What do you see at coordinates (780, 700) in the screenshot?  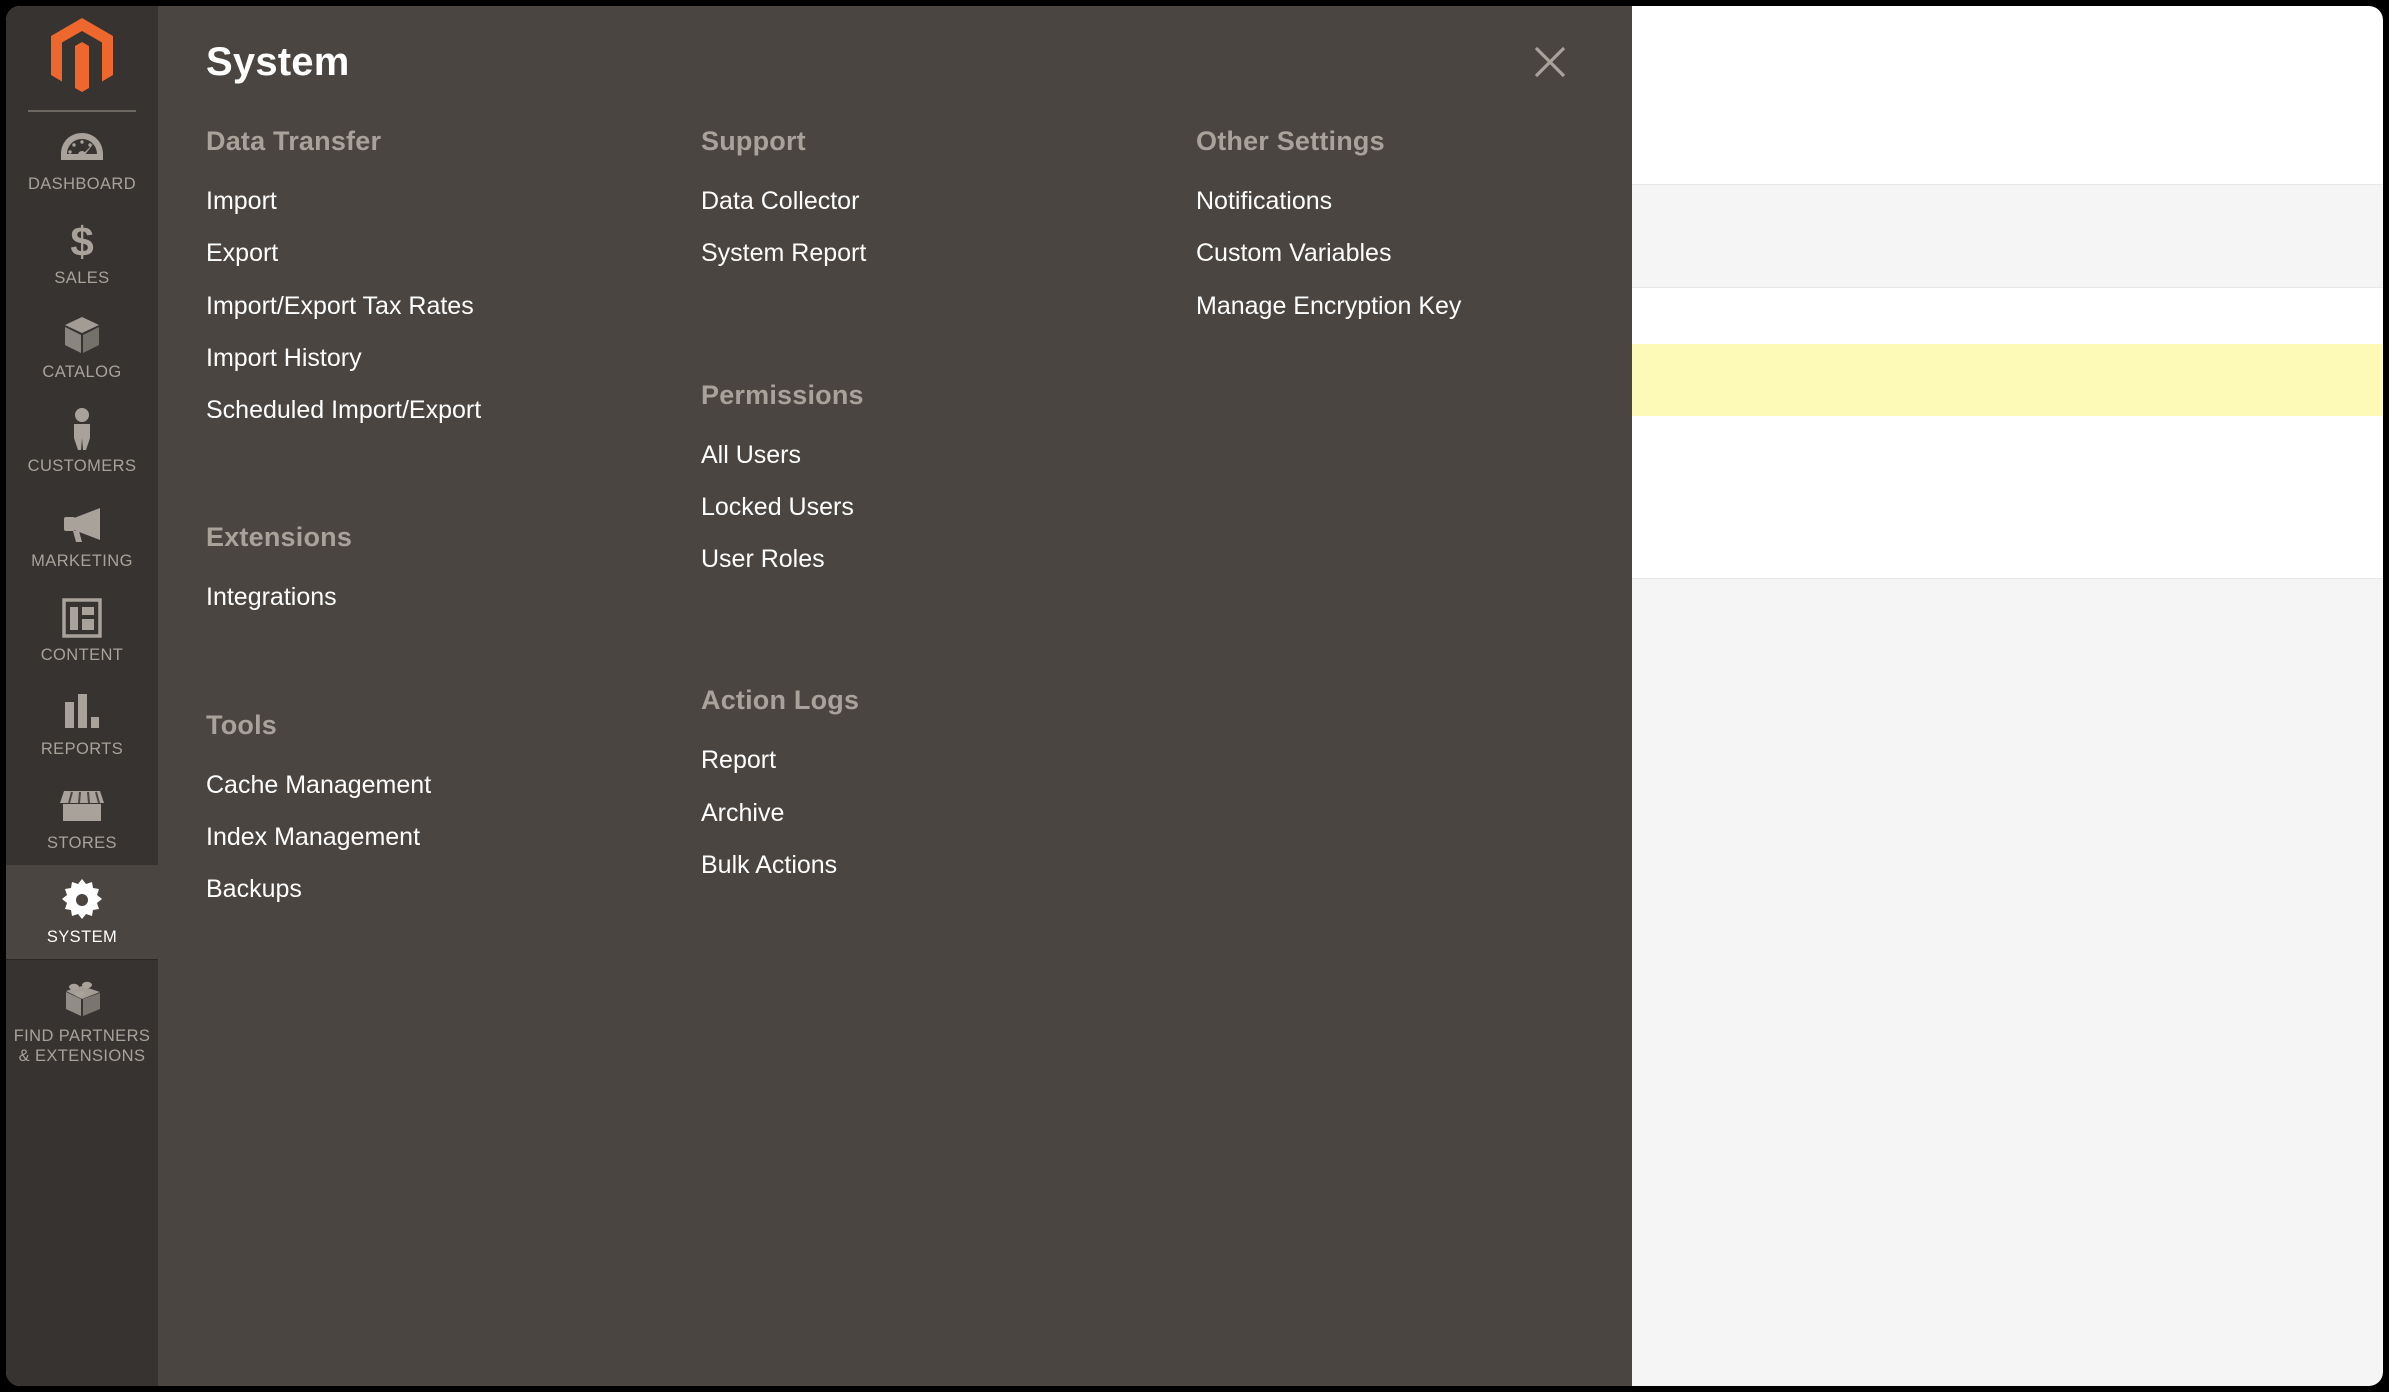 I see `group-title: Action Logs` at bounding box center [780, 700].